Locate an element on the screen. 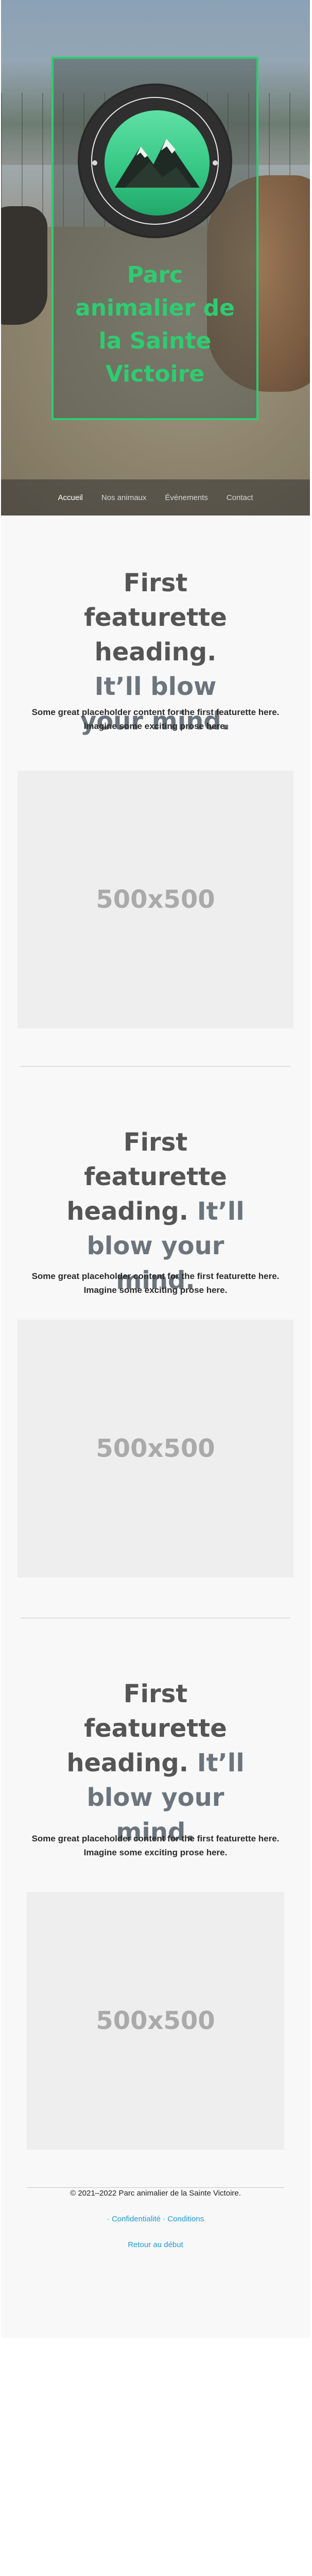 The height and width of the screenshot is (2576, 312). featurette-divider is located at coordinates (155, 1067).